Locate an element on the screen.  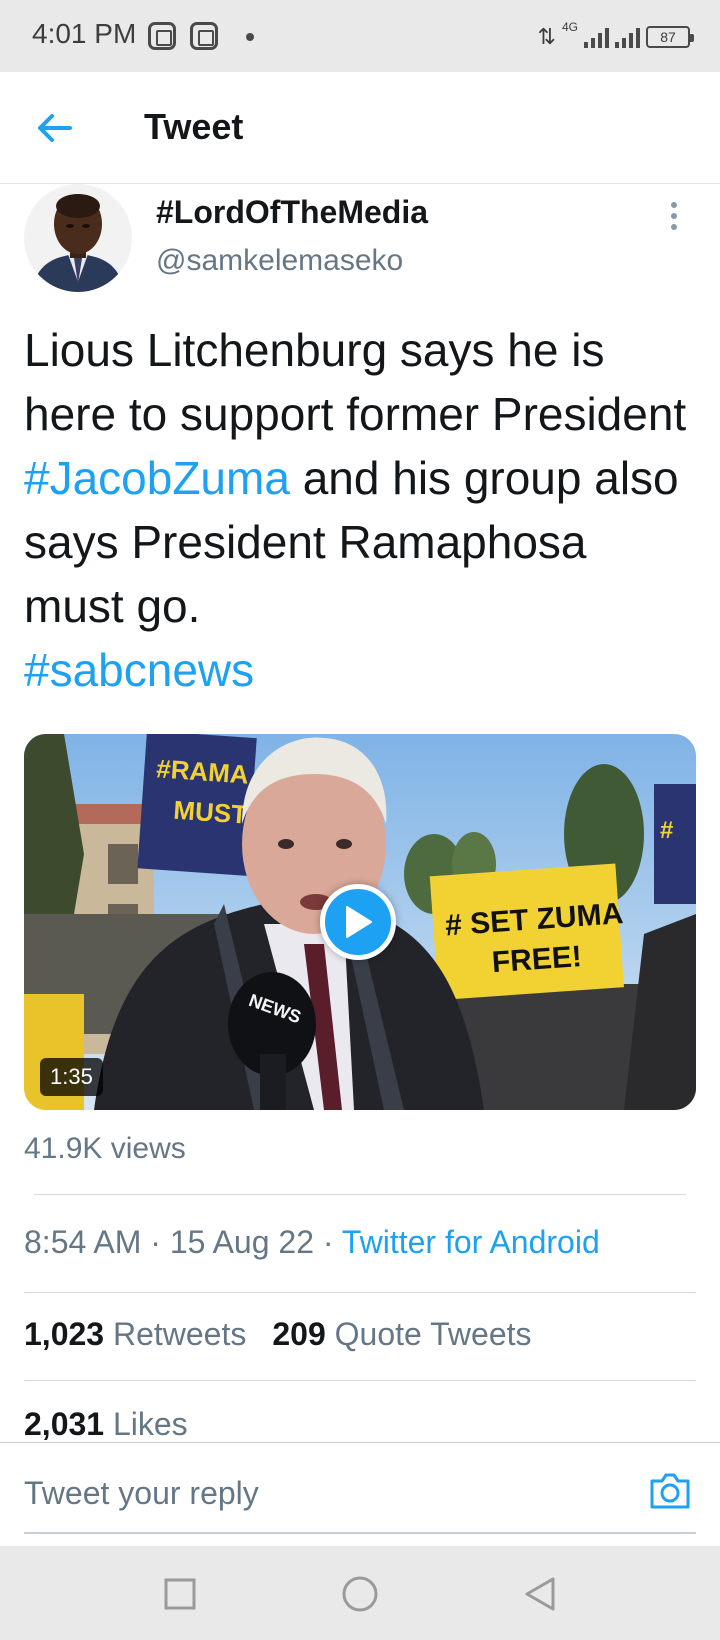
retweets-count: 1,023 is located at coordinates (64, 1334).